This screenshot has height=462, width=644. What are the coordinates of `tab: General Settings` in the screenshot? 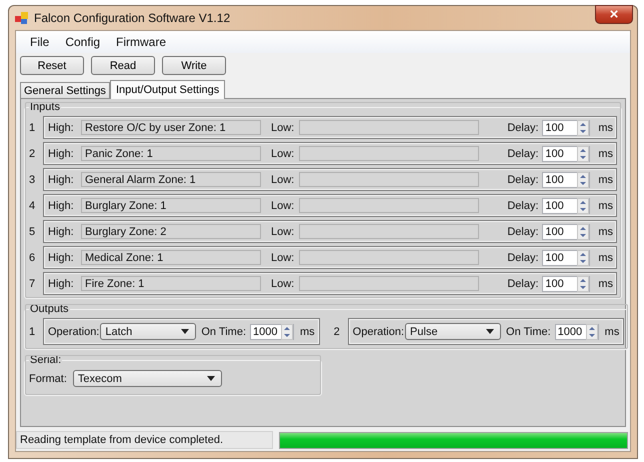 It's located at (65, 90).